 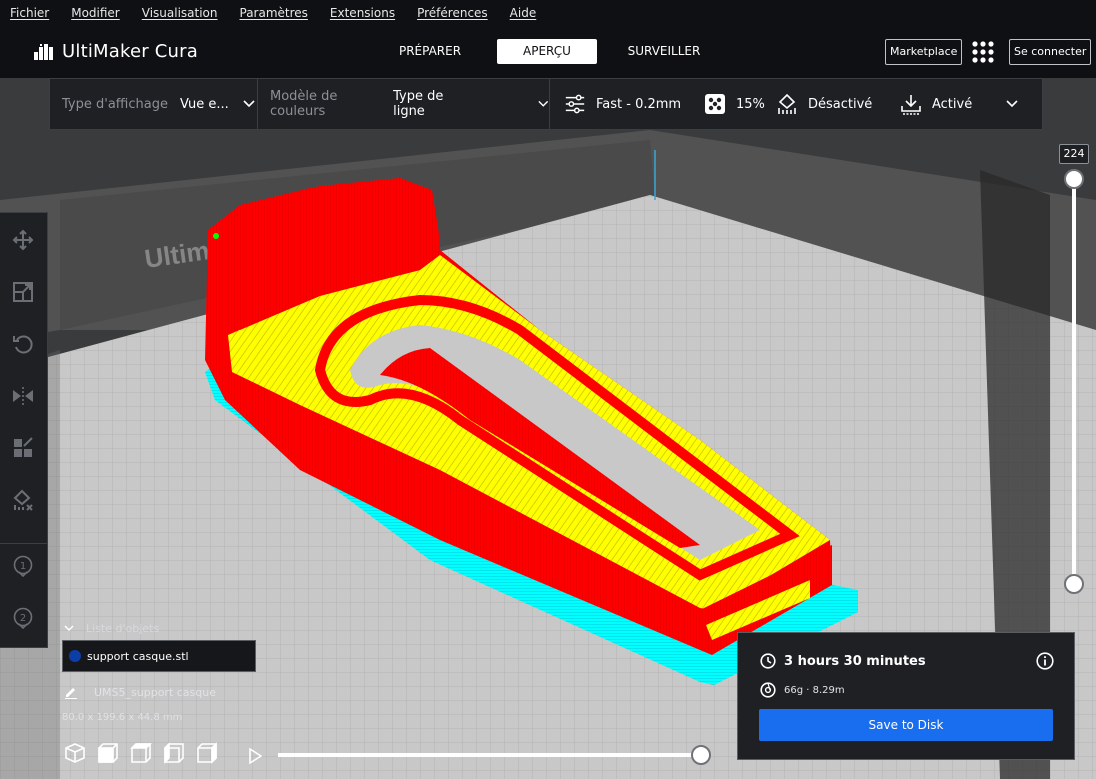 I want to click on job-name-text: UMS5_support casque, so click(x=155, y=692).